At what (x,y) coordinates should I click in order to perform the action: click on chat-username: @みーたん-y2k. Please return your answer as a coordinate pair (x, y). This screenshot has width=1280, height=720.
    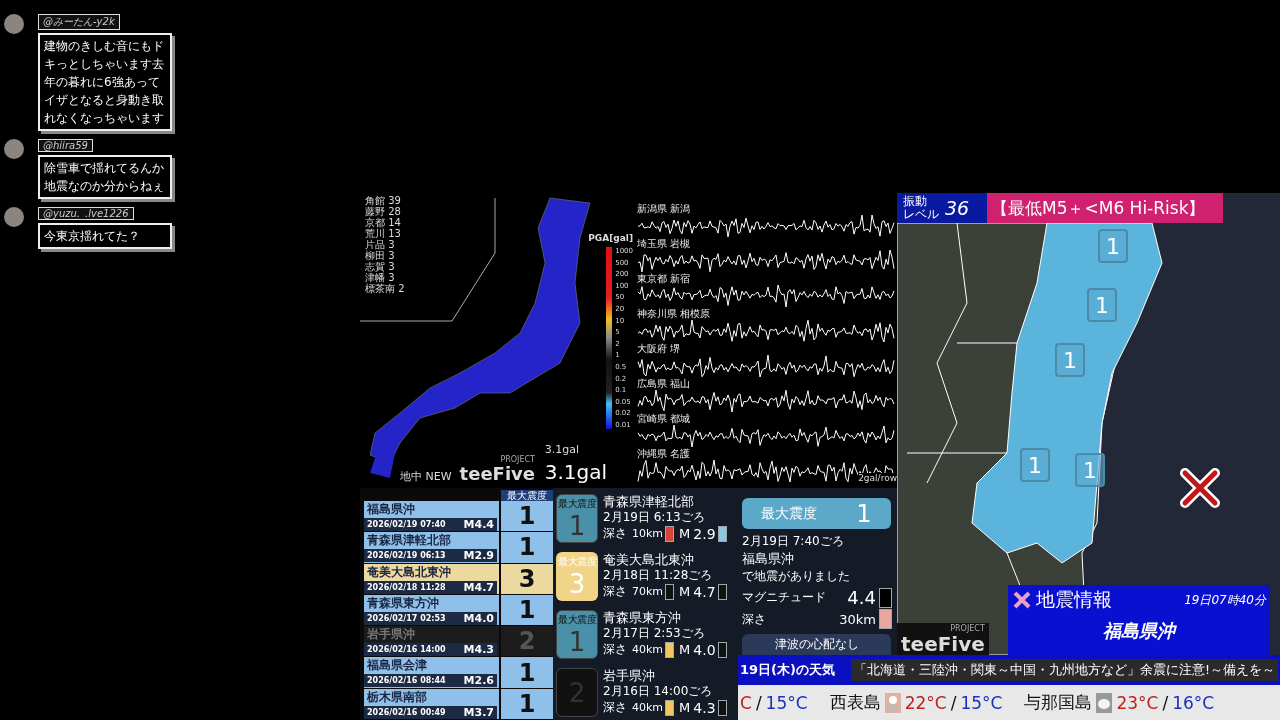
    Looking at the image, I should click on (79, 22).